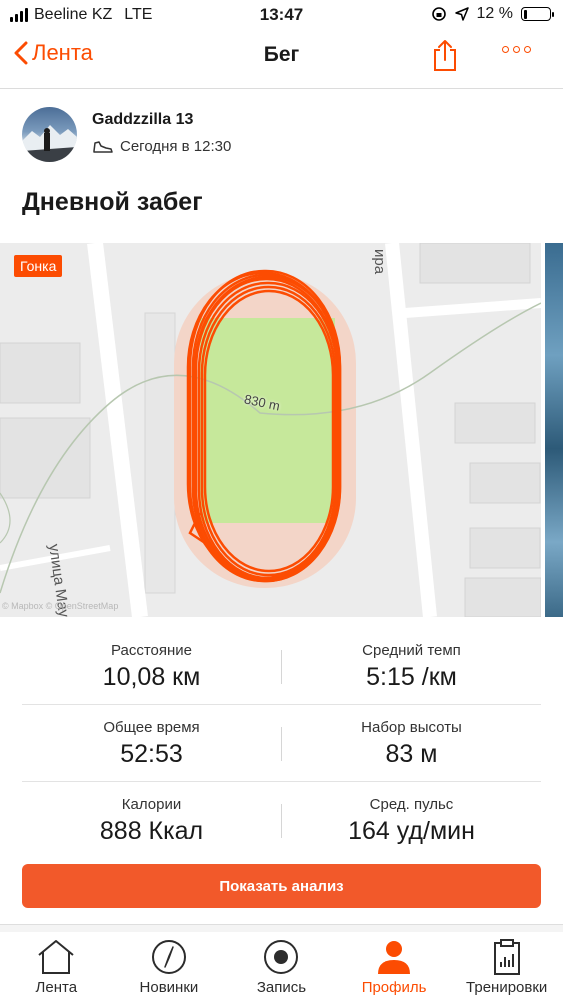 This screenshot has width=563, height=1000. I want to click on tab-label: Новинки, so click(169, 987).